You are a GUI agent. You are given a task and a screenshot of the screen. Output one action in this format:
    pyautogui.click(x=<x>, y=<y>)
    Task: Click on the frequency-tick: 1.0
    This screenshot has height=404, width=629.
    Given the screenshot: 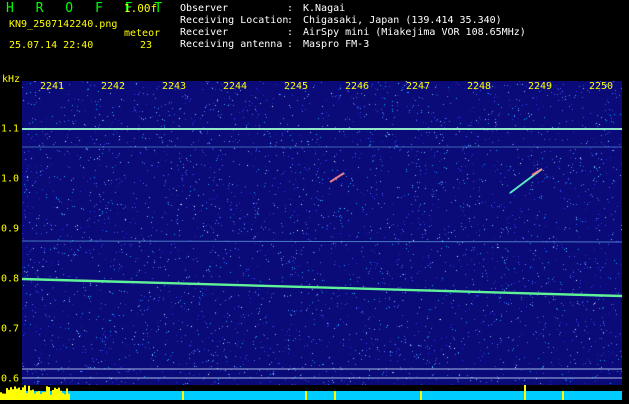 What is the action you would take?
    pyautogui.click(x=10, y=179)
    